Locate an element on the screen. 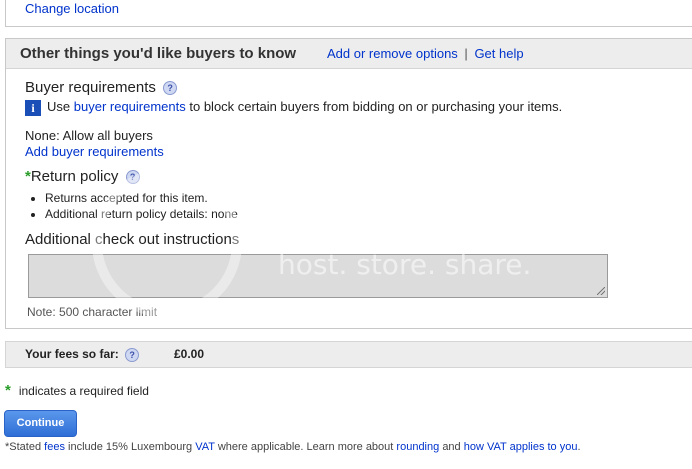  previous-section-panel: Change location is located at coordinates (348, 13).